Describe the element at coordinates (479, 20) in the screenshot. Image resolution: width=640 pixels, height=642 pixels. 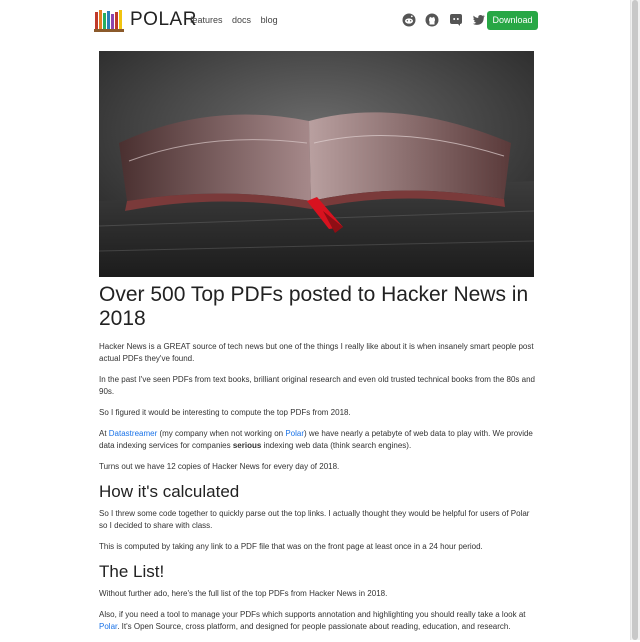
I see `twitter-icon` at that location.